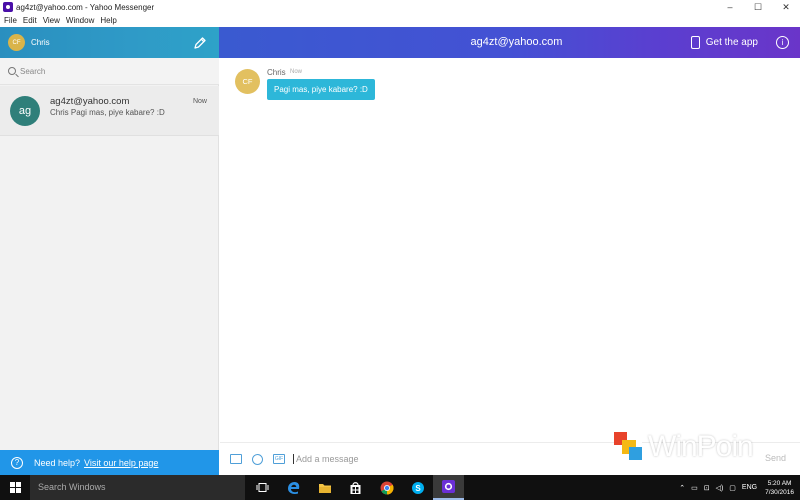  Describe the element at coordinates (730, 7) in the screenshot. I see `minimize-button: –` at that location.